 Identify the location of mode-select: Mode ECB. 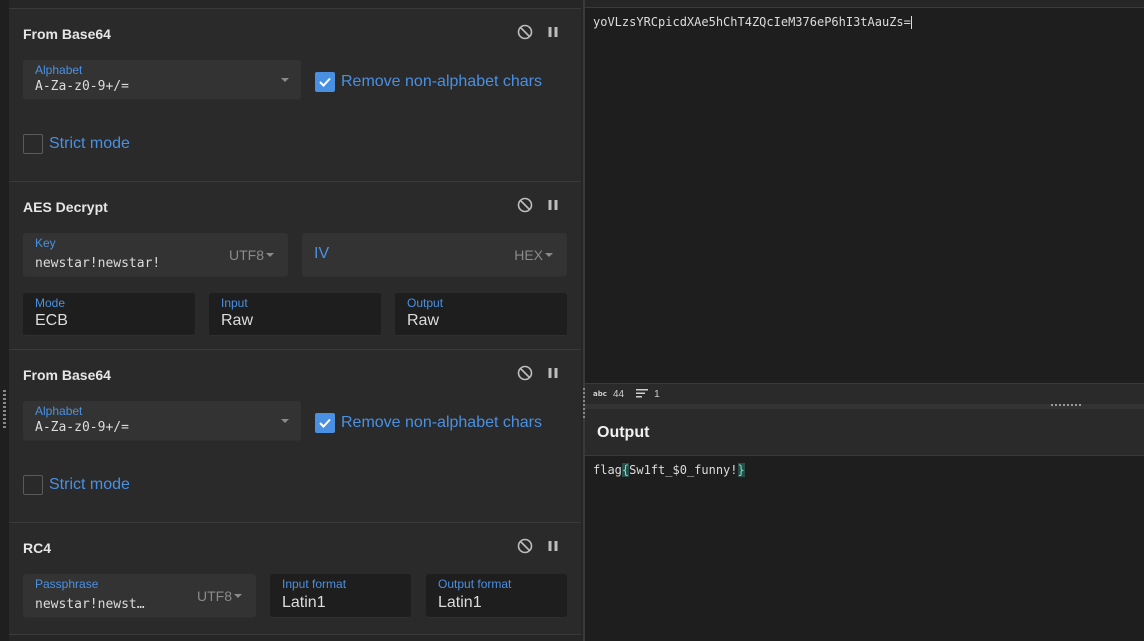
(109, 314).